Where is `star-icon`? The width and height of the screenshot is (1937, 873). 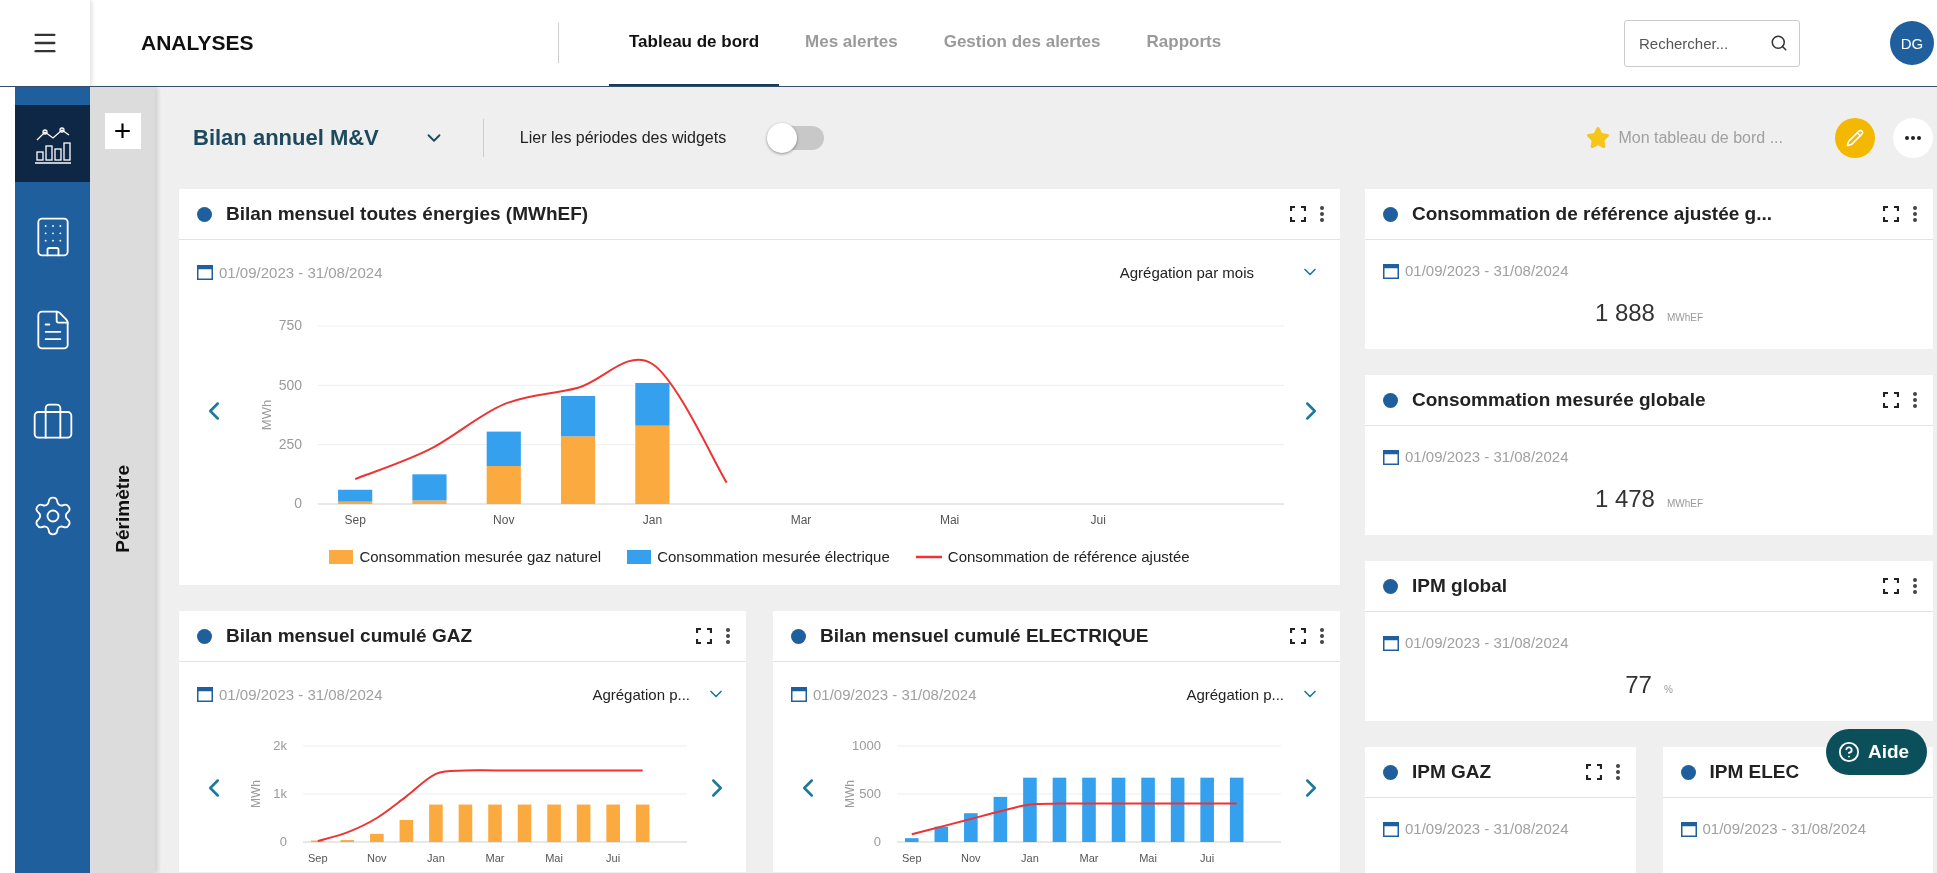
star-icon is located at coordinates (1598, 138).